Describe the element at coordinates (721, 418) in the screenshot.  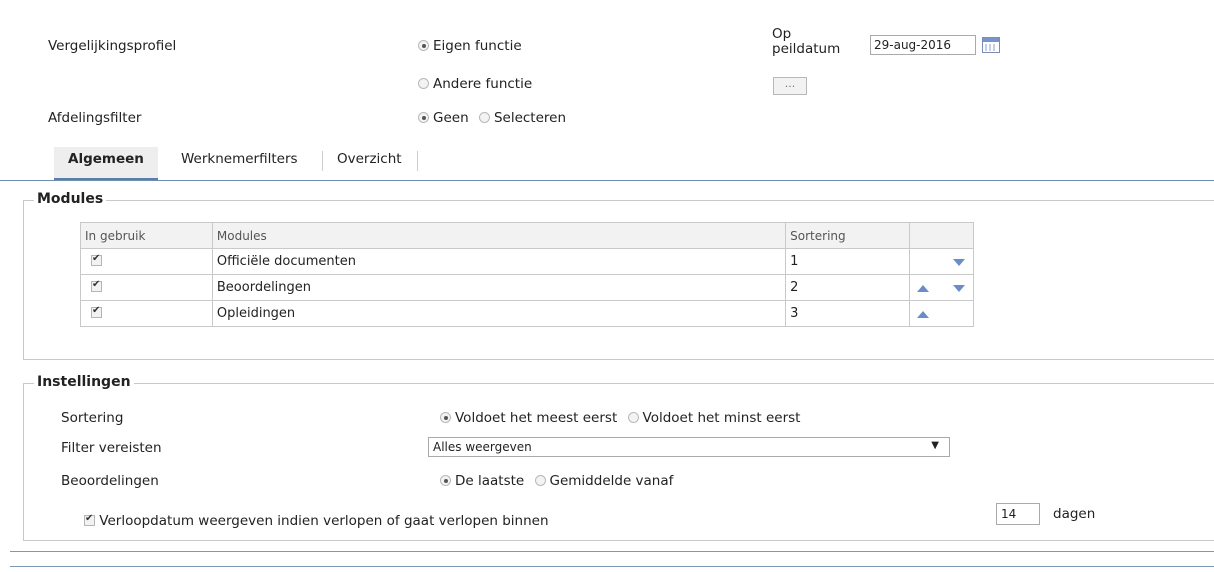
I see `sorting-least-label: Voldoet het minst eerst` at that location.